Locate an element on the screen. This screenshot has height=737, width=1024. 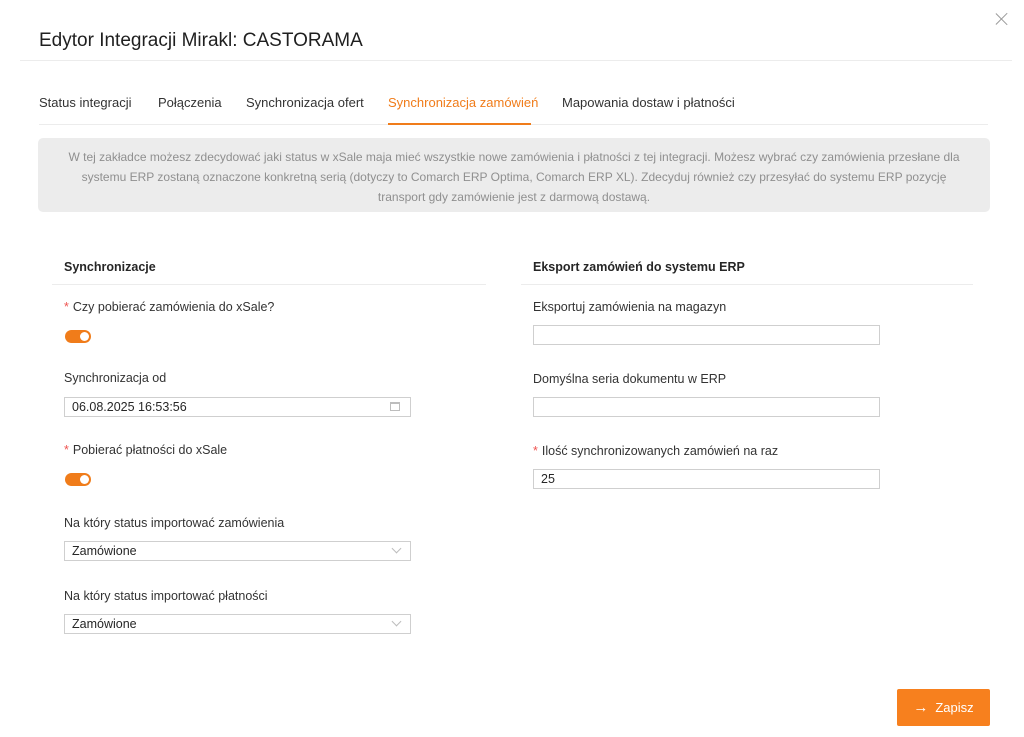
doc-series-label: Domyślna seria dokumentu w ERP is located at coordinates (630, 379).